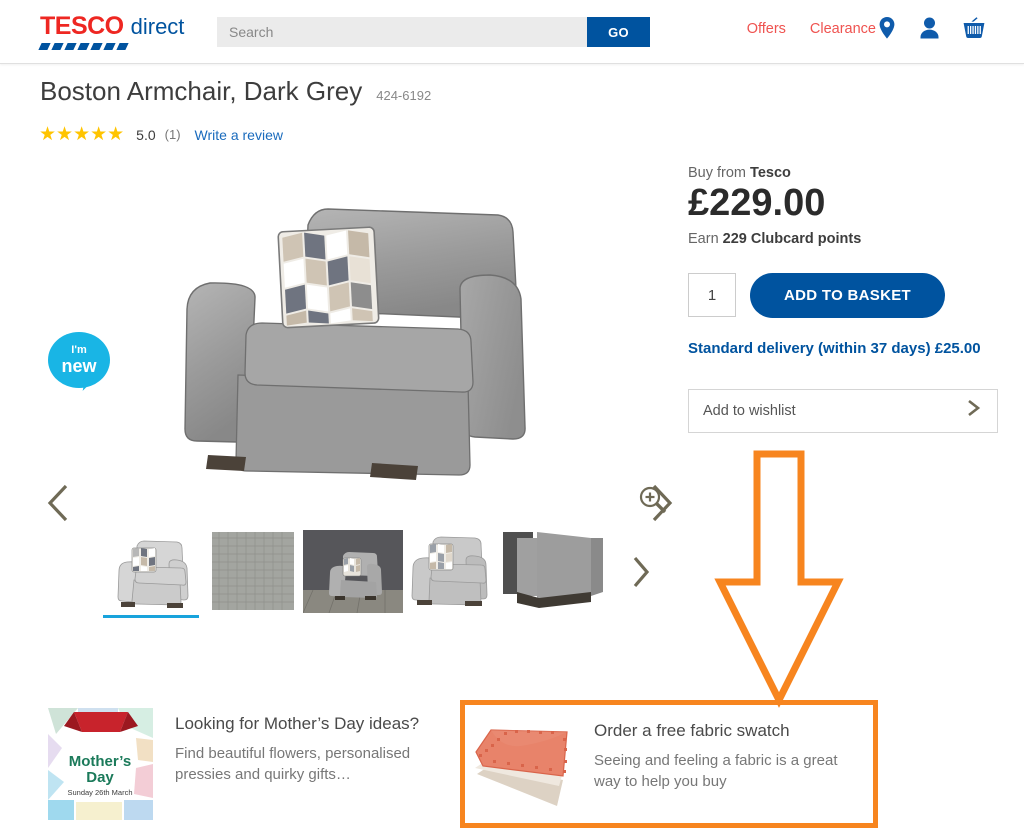  Describe the element at coordinates (843, 29) in the screenshot. I see `clearance-link: Clearance` at that location.